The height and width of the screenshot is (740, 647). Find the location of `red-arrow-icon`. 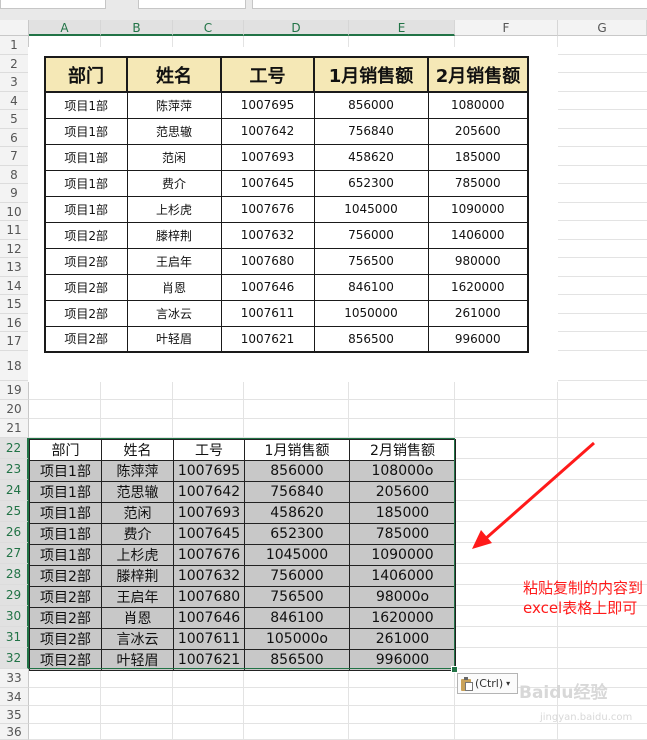

red-arrow-icon is located at coordinates (533, 495).